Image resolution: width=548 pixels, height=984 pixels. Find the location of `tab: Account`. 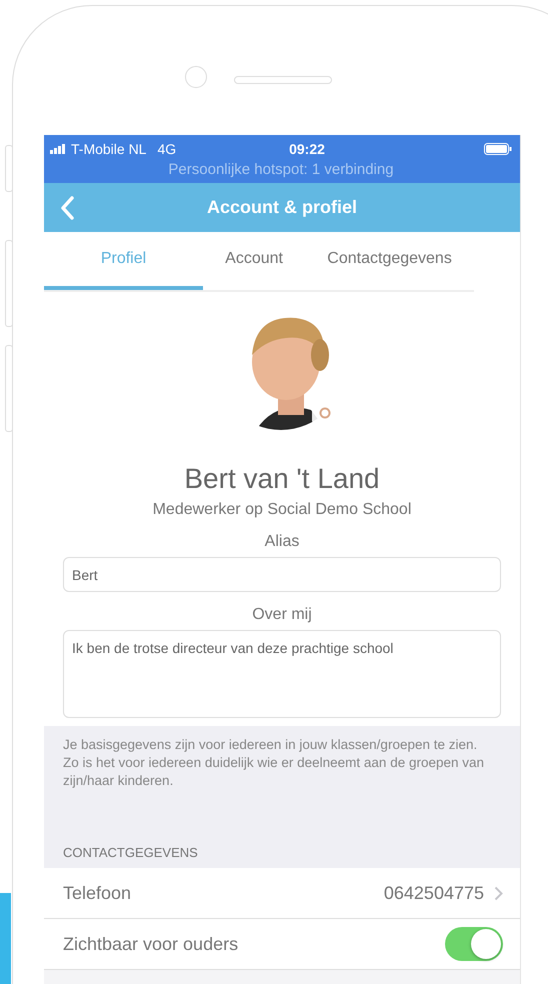

tab: Account is located at coordinates (254, 261).